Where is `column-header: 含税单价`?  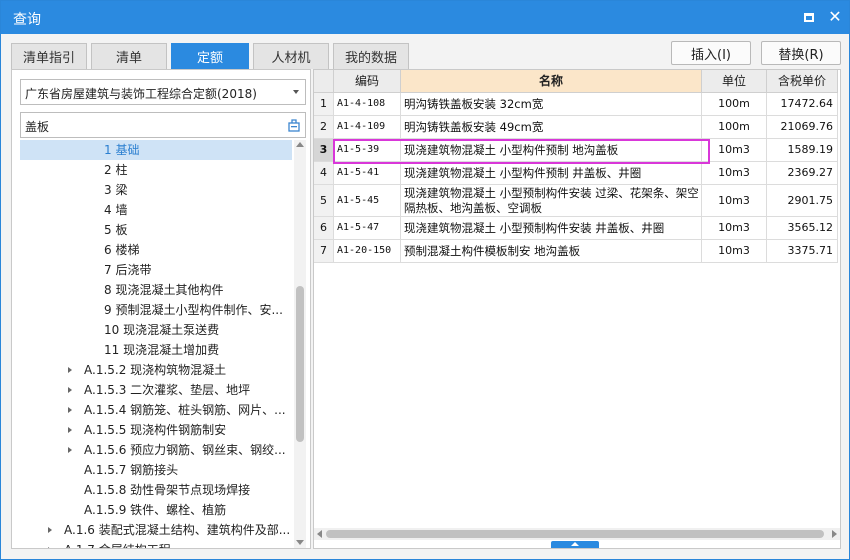
column-header: 含税单价 is located at coordinates (802, 81).